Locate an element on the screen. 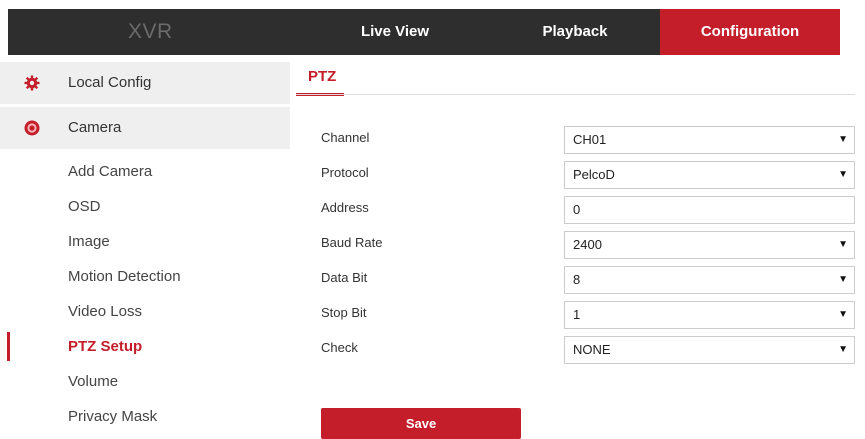  sidebar-item-osd: OSD is located at coordinates (145, 206).